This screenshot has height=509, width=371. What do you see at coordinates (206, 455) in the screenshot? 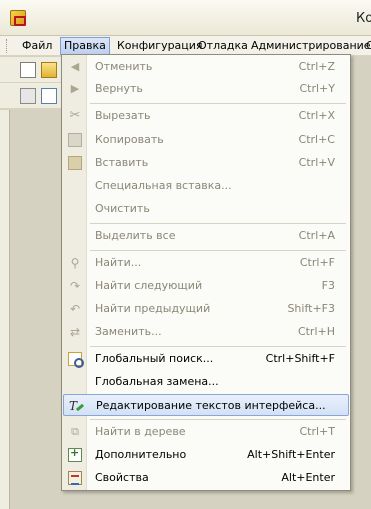
I see `menu-item-additional: Дополнительно Alt+Shift+Enter` at bounding box center [206, 455].